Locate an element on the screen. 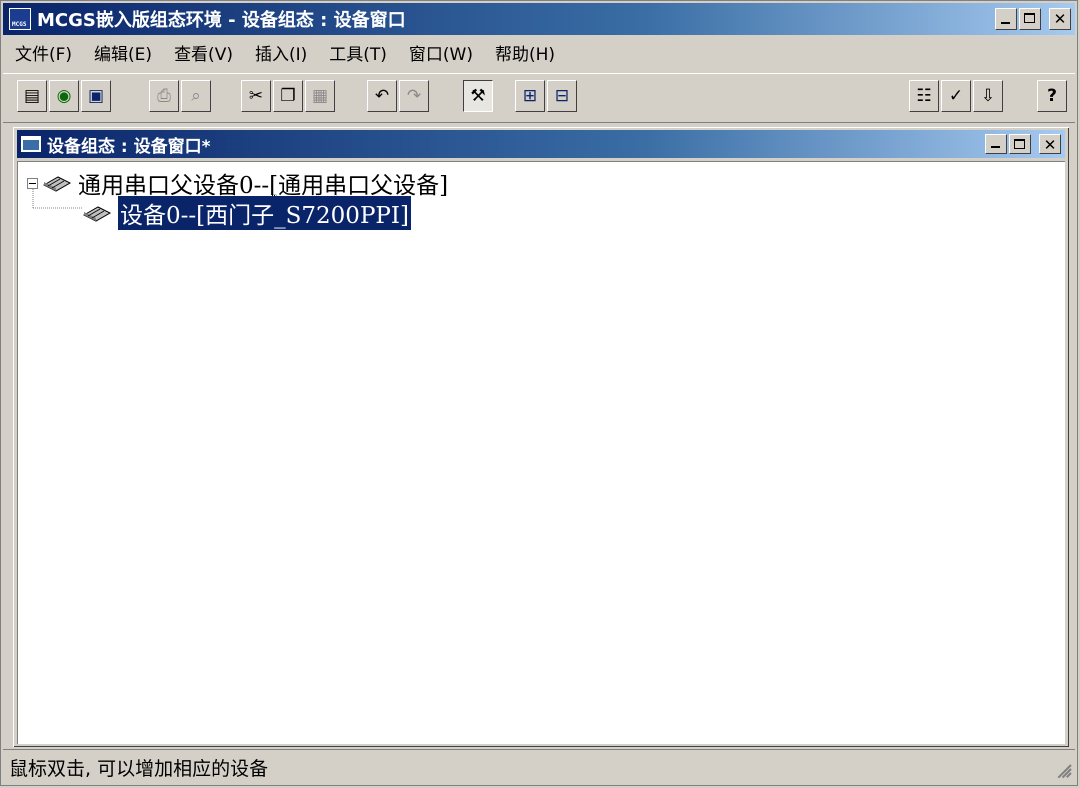 The height and width of the screenshot is (788, 1080). check-icon: ✓ is located at coordinates (956, 96).